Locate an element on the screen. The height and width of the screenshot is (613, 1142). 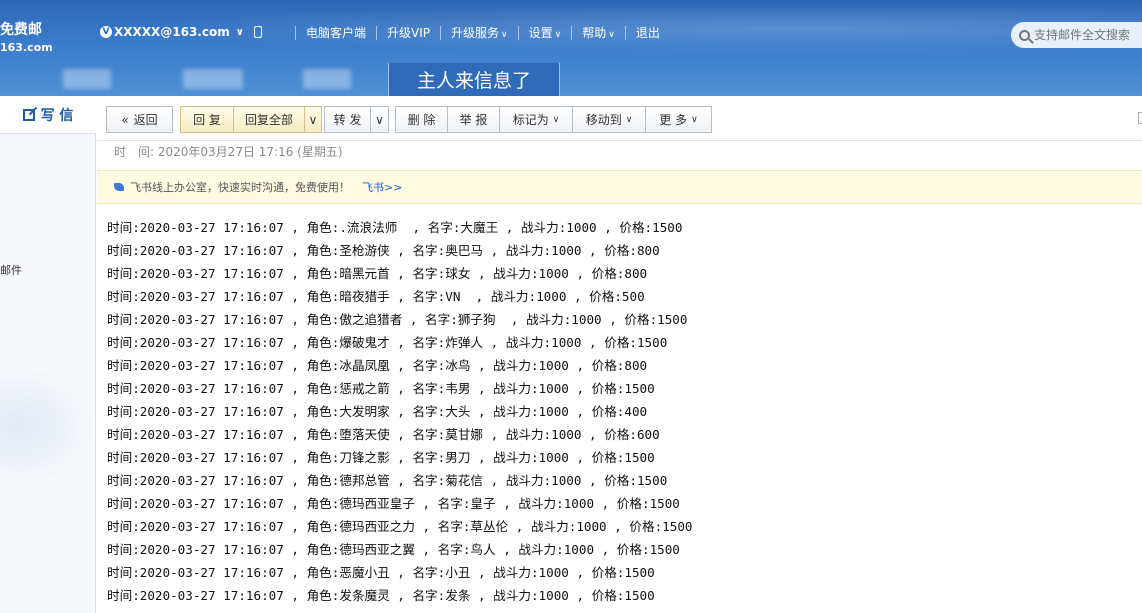
back-button: « 返回 is located at coordinates (139, 119).